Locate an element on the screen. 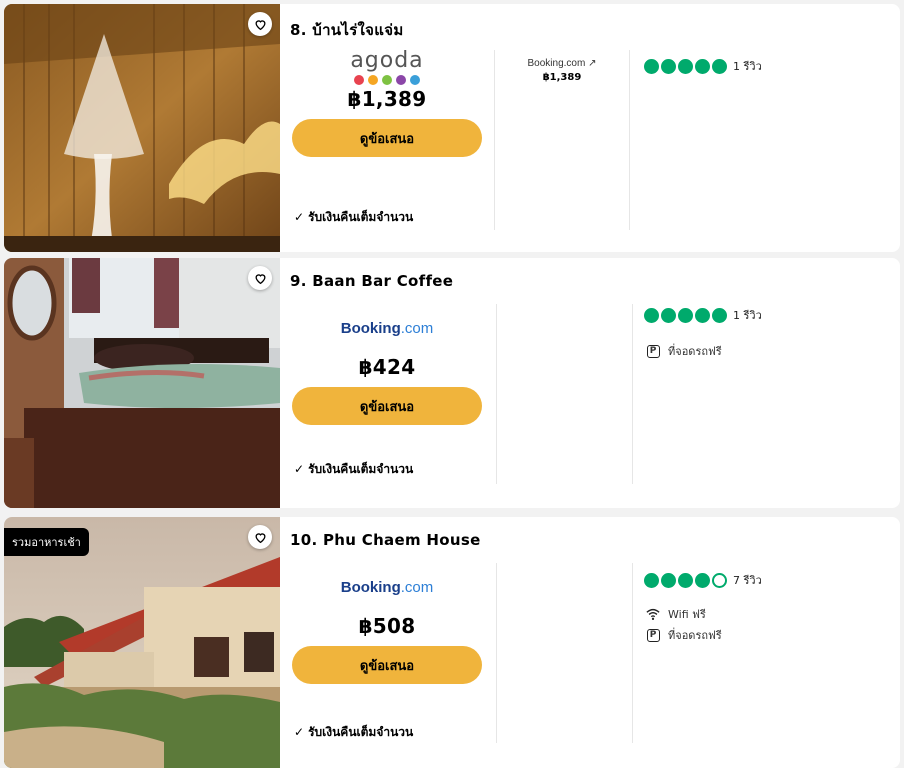 The height and width of the screenshot is (768, 904). rating-bubble-empty-icon is located at coordinates (719, 580).